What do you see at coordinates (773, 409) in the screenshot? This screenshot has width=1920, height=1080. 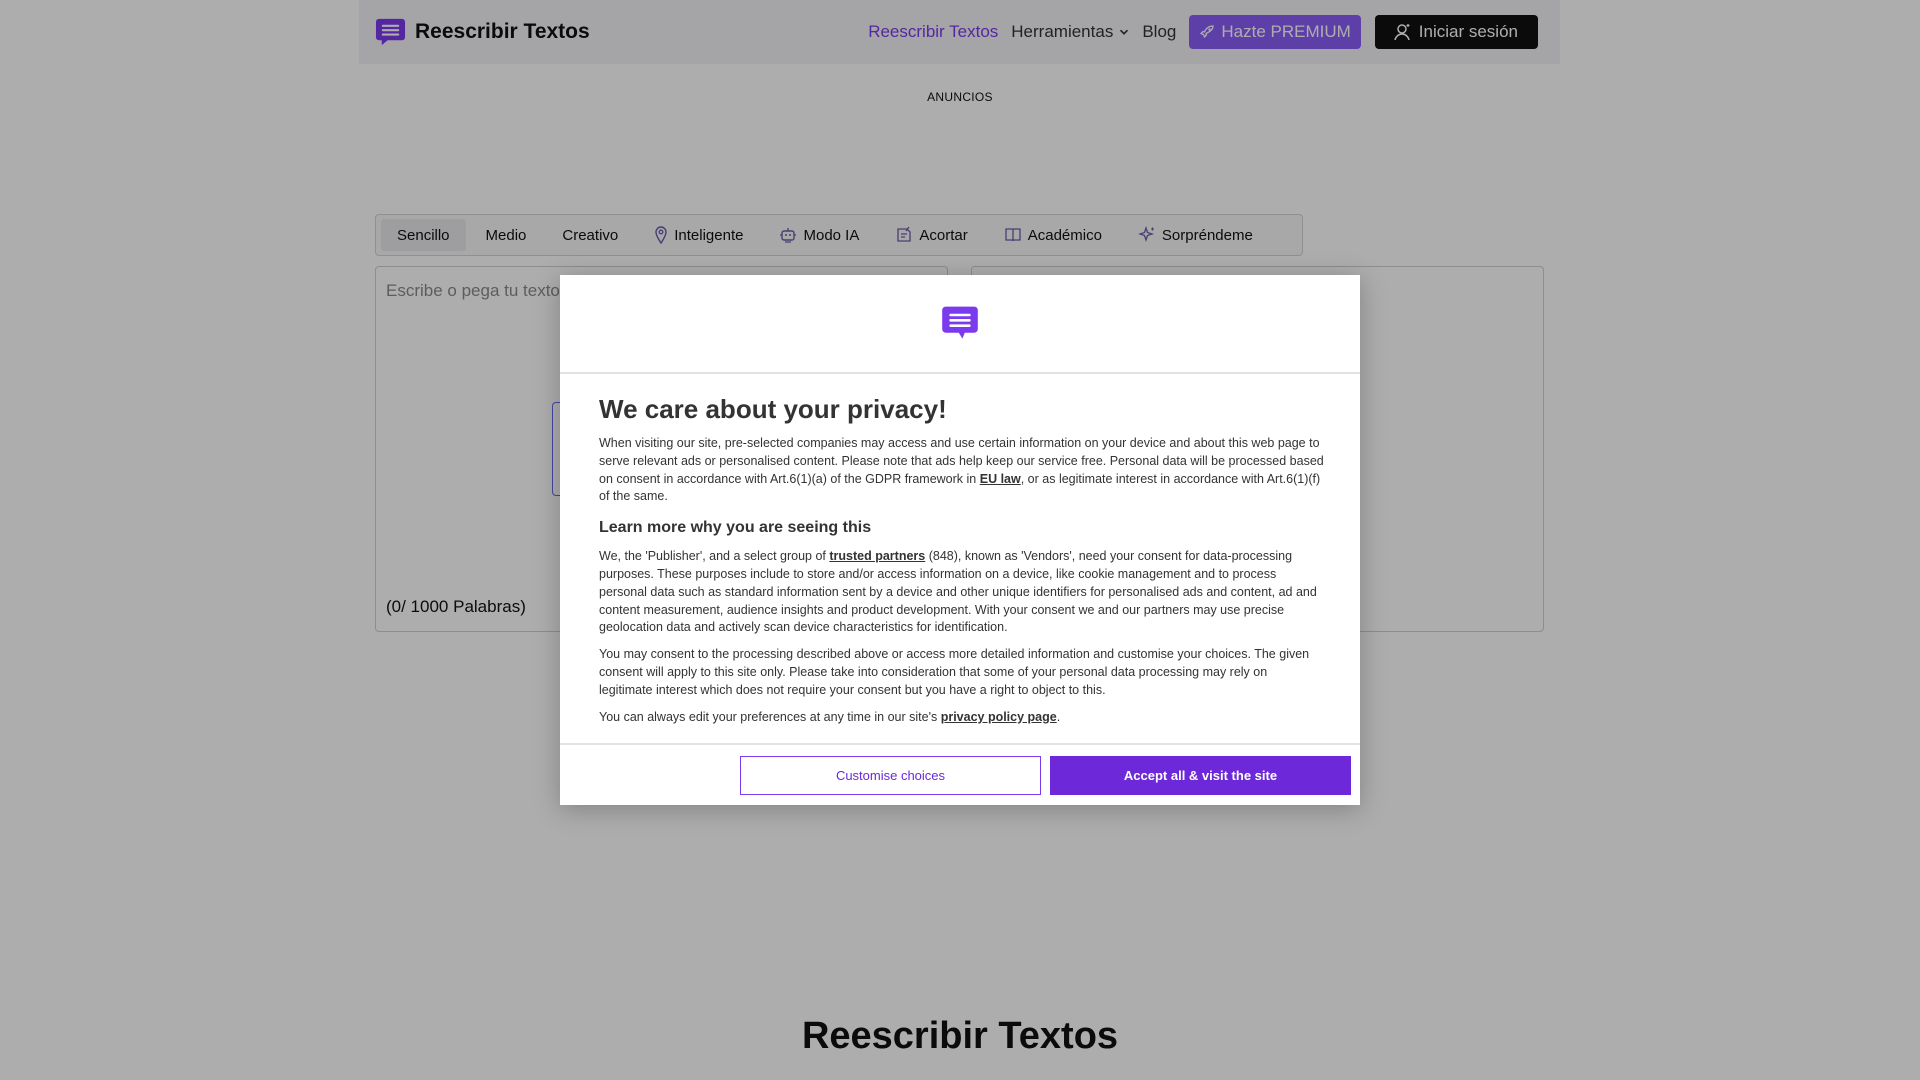 I see `consent-title: We care about your privacy!` at bounding box center [773, 409].